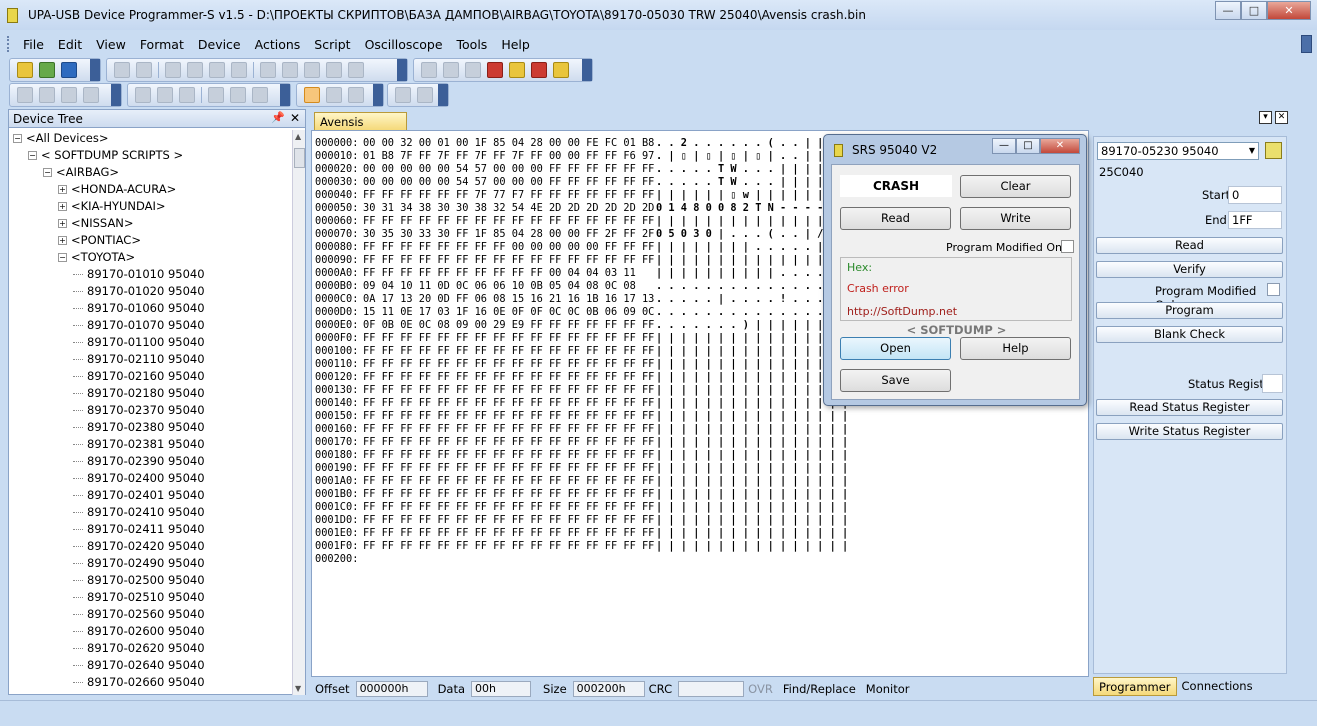  I want to click on tree-leaf: 89170-02510 95040, so click(151, 597).